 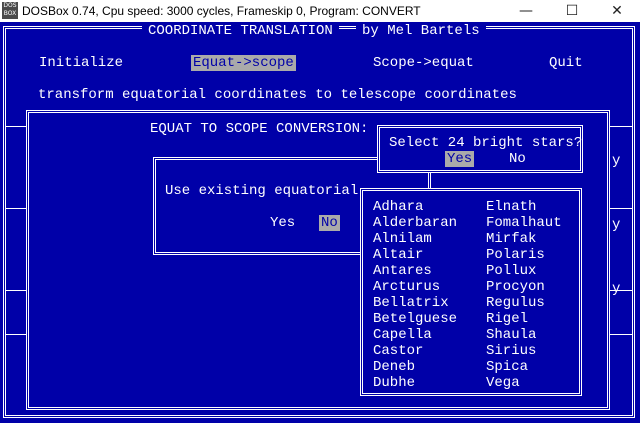 What do you see at coordinates (421, 31) in the screenshot?
I see `program-author: by Mel Bartels` at bounding box center [421, 31].